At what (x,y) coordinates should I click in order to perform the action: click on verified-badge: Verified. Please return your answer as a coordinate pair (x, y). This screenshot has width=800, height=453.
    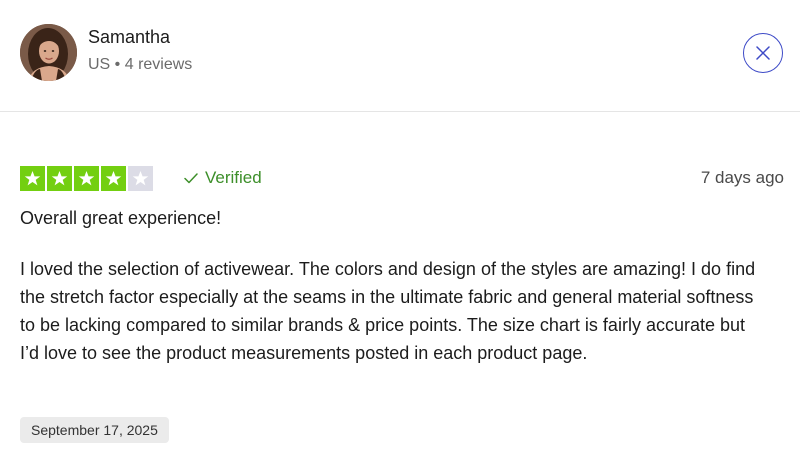
    Looking at the image, I should click on (223, 178).